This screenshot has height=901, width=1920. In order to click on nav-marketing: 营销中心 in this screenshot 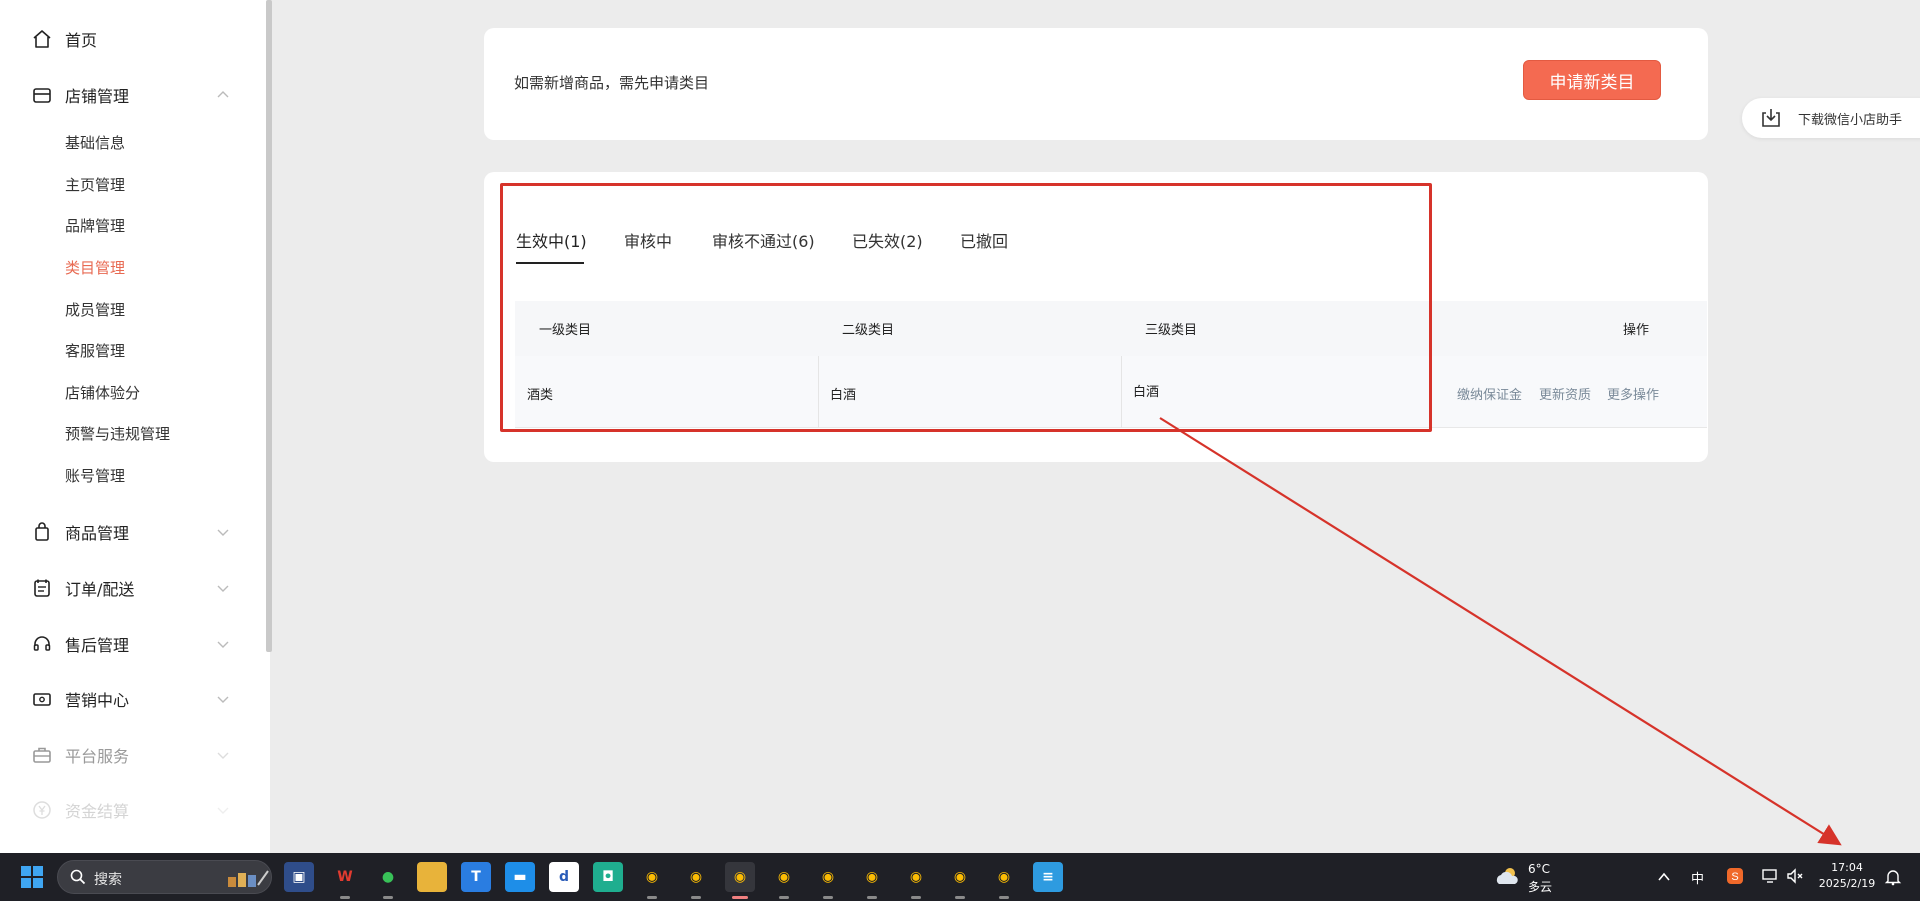, I will do `click(130, 699)`.